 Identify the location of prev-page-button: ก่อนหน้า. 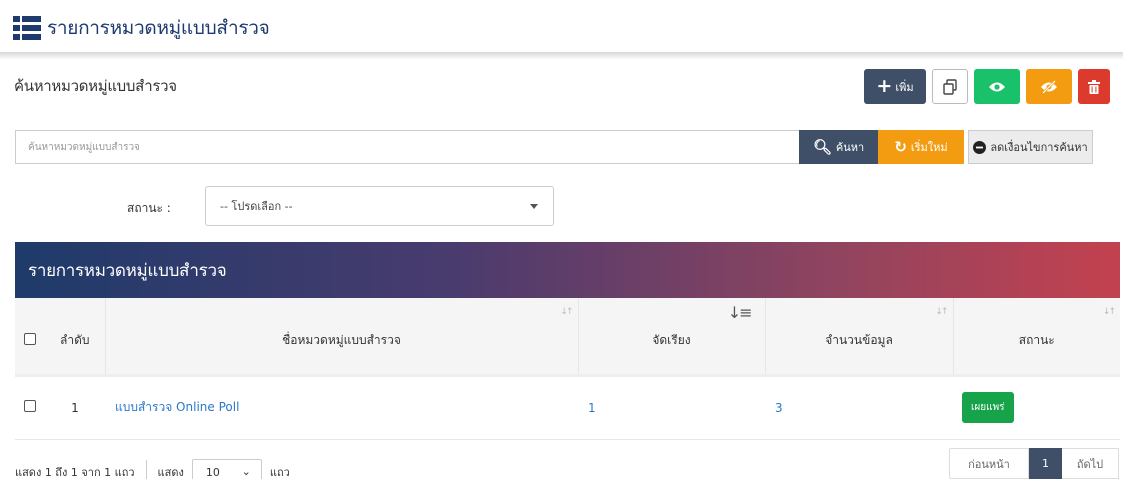
(989, 463).